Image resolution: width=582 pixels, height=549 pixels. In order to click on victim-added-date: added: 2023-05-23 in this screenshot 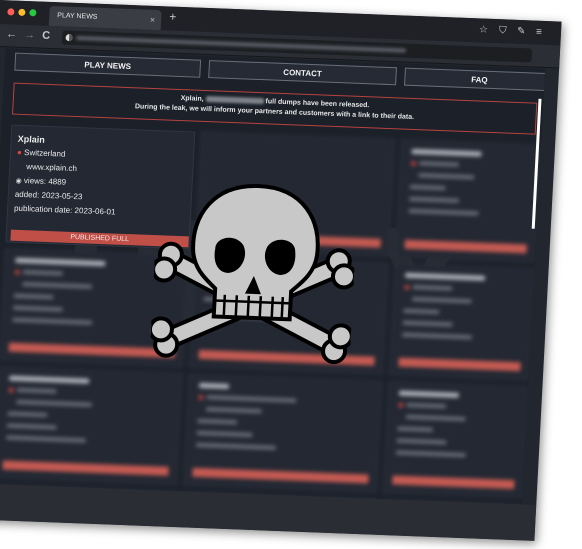, I will do `click(48, 195)`.